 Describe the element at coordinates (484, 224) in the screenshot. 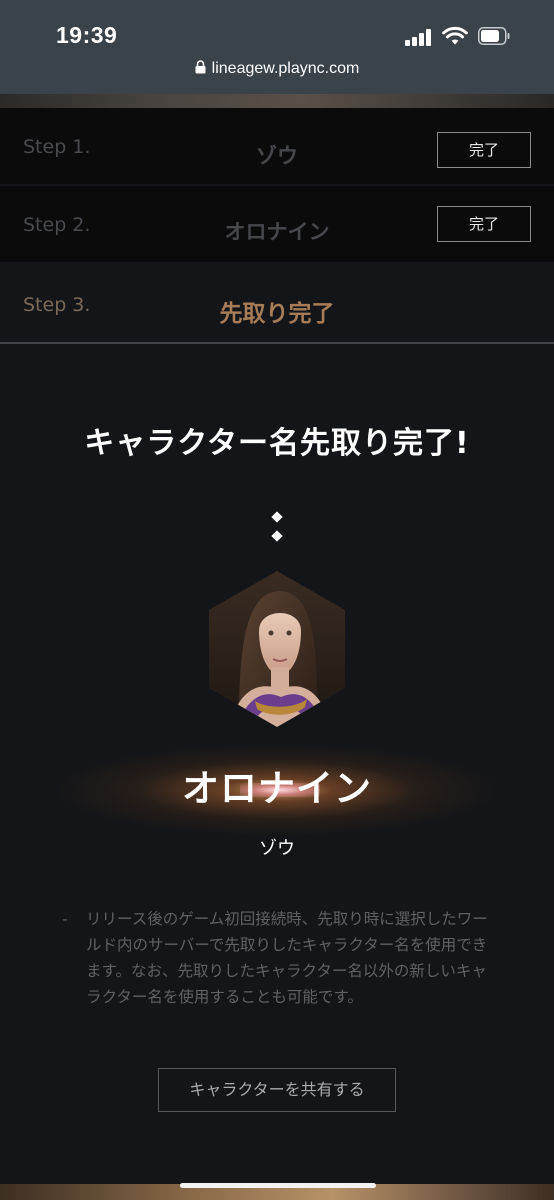

I see `step-2-done-button: 完了` at that location.